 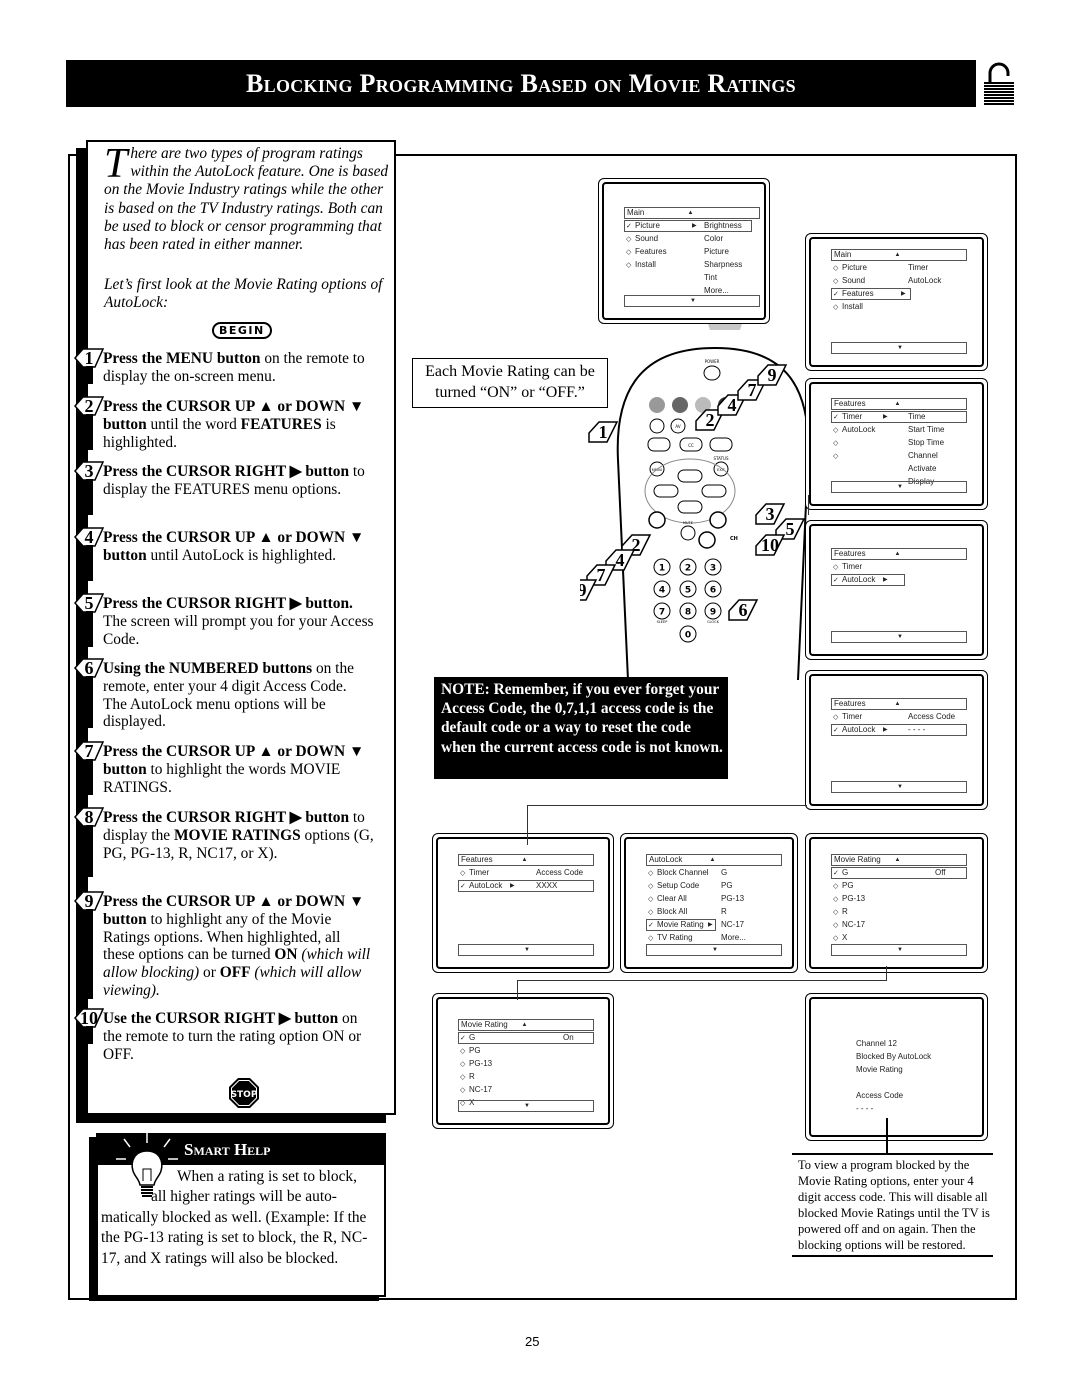 I want to click on channel-up-button, so click(x=718, y=520).